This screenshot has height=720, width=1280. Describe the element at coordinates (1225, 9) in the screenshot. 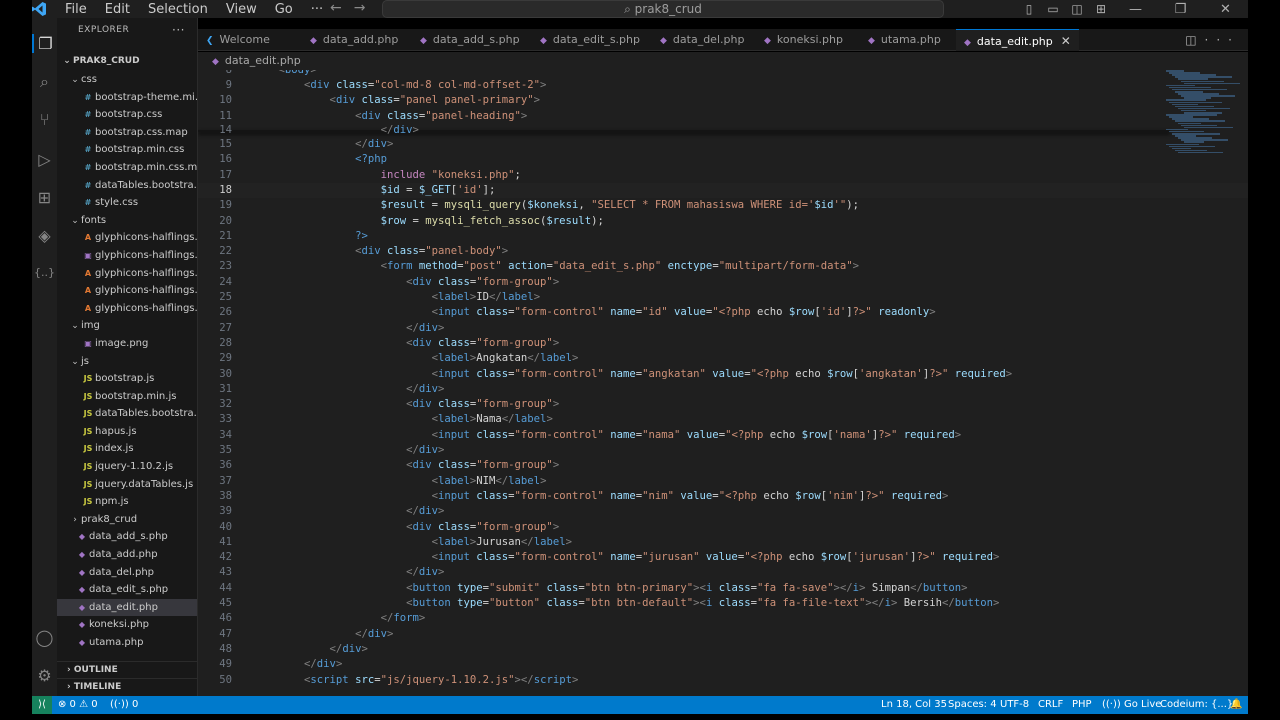

I see `close-window-icon: ✕` at that location.